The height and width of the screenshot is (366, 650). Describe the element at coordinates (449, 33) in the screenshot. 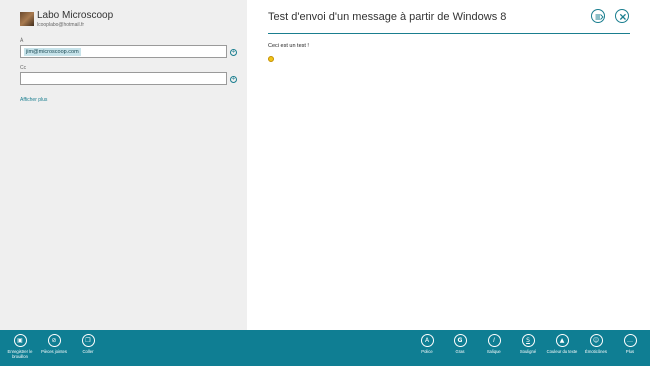

I see `subject-divider` at that location.